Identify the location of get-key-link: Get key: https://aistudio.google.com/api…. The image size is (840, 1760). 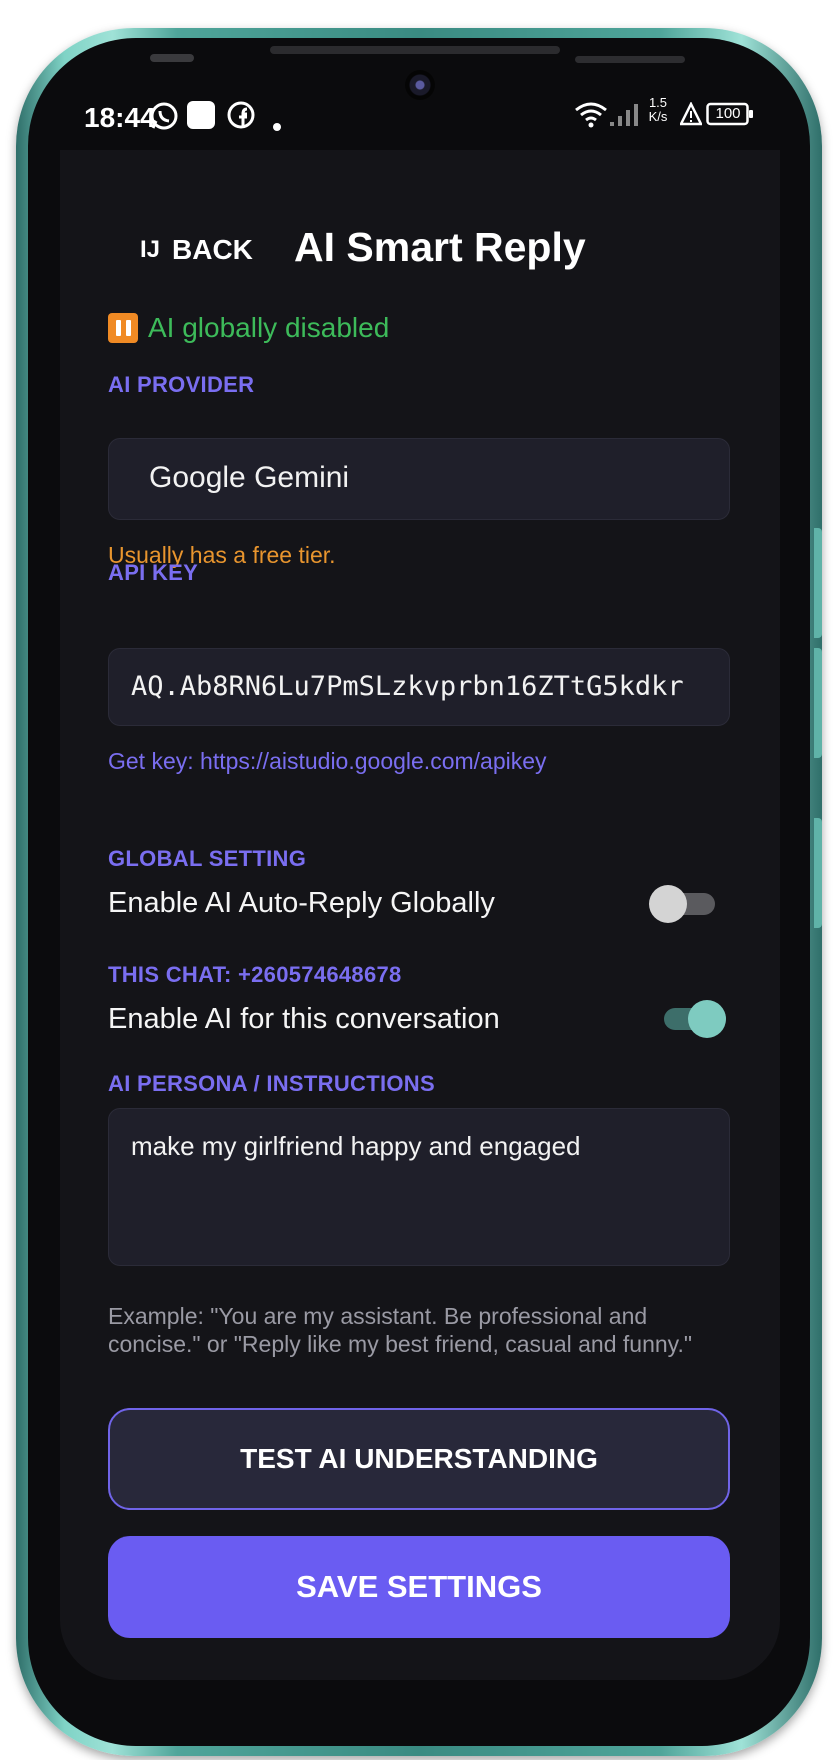
(327, 761).